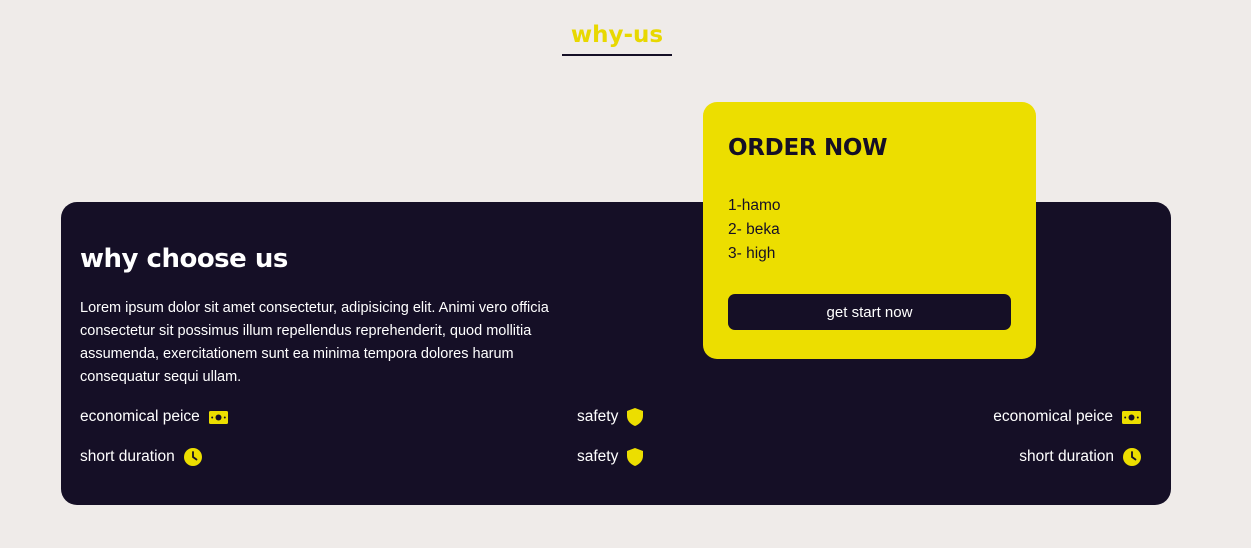 The image size is (1251, 548). I want to click on order-list-item: 3- high, so click(752, 253).